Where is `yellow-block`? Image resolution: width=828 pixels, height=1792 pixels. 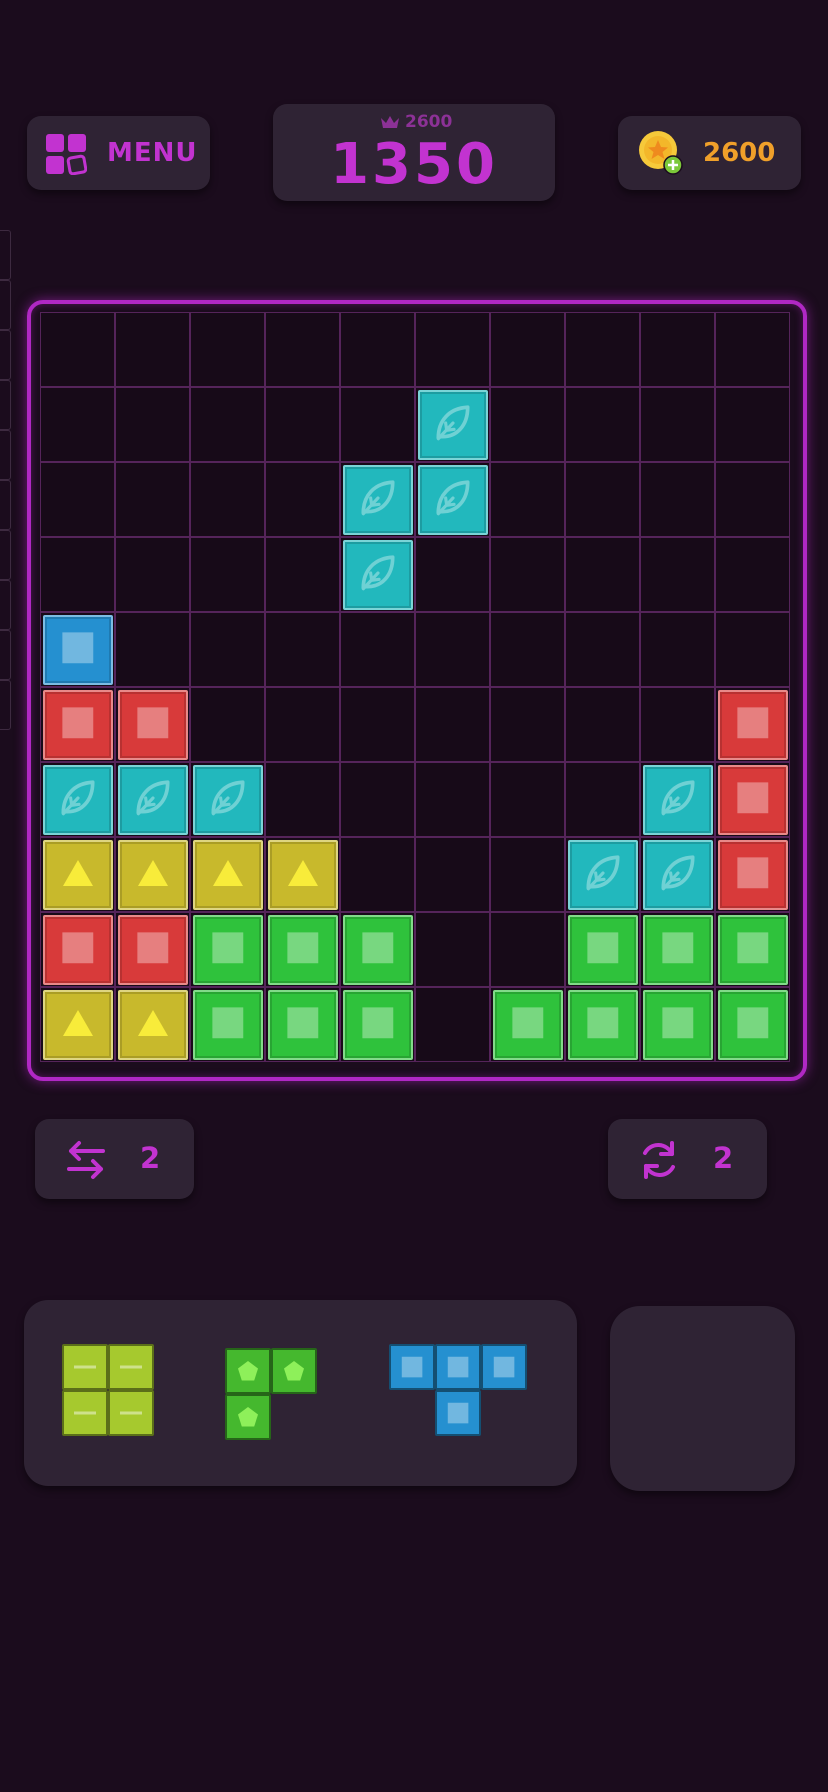 yellow-block is located at coordinates (302, 874).